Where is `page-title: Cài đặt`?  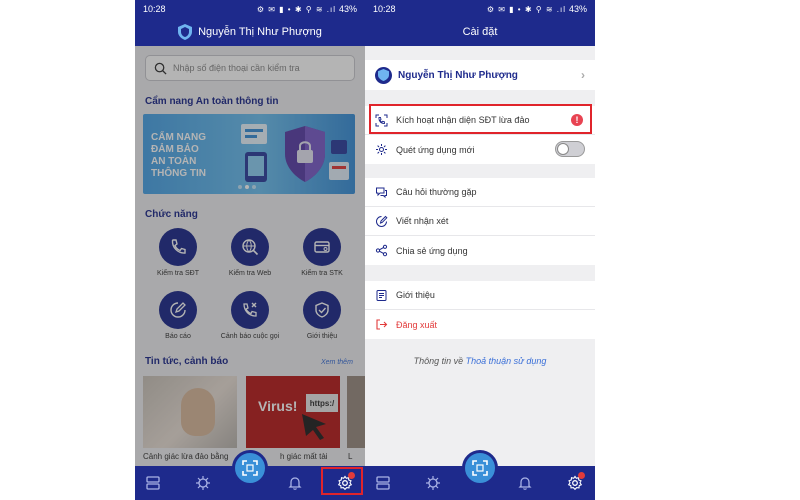
page-title: Cài đặt is located at coordinates (480, 32).